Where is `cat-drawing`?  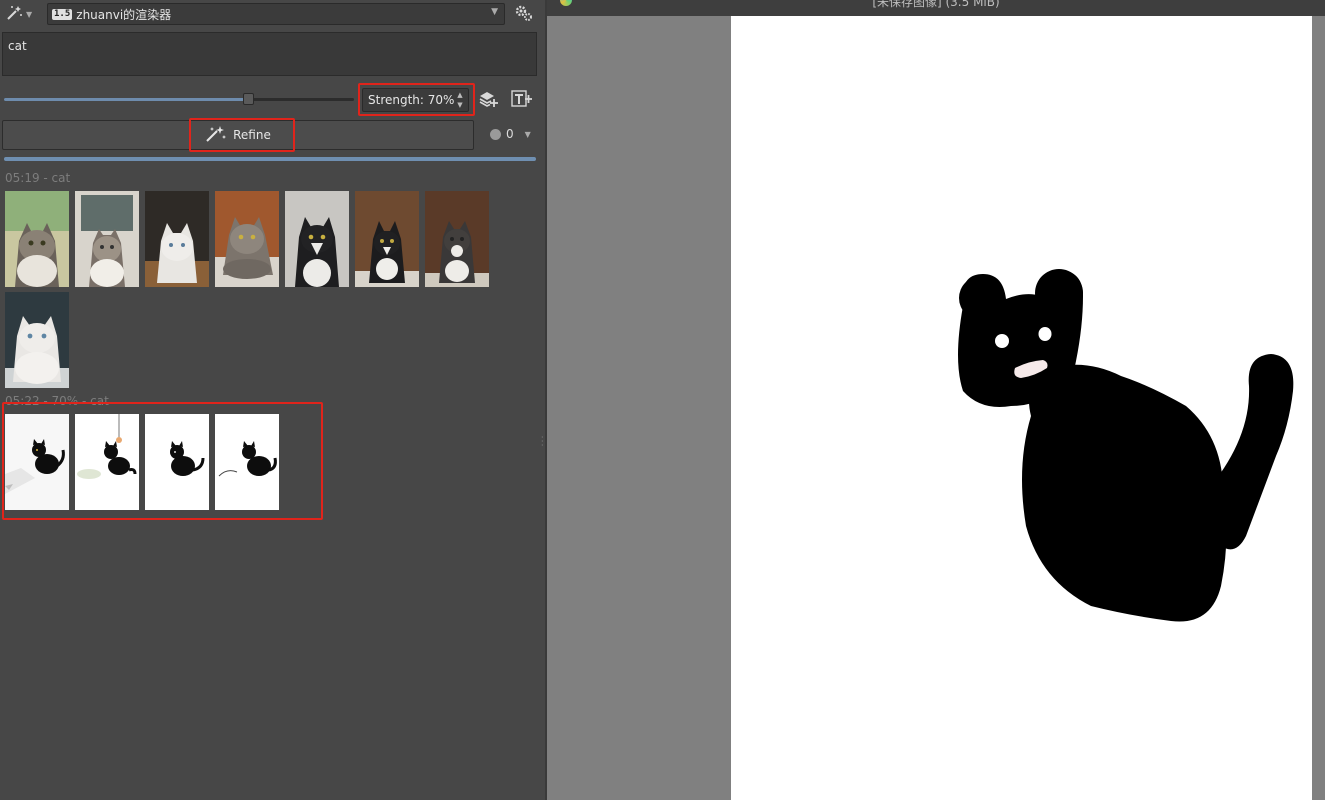 cat-drawing is located at coordinates (1126, 445).